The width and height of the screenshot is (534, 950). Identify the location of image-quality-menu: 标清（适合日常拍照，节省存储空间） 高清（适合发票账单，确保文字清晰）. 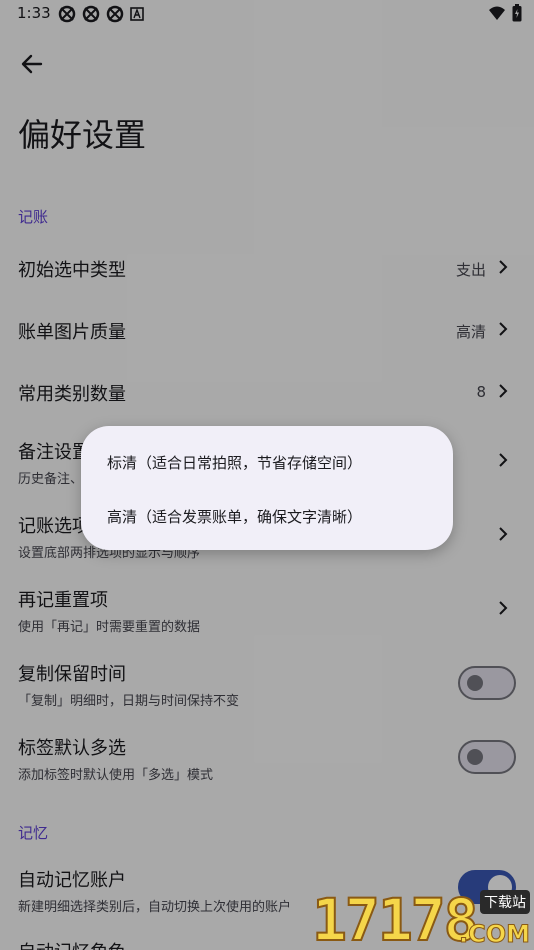
(267, 488).